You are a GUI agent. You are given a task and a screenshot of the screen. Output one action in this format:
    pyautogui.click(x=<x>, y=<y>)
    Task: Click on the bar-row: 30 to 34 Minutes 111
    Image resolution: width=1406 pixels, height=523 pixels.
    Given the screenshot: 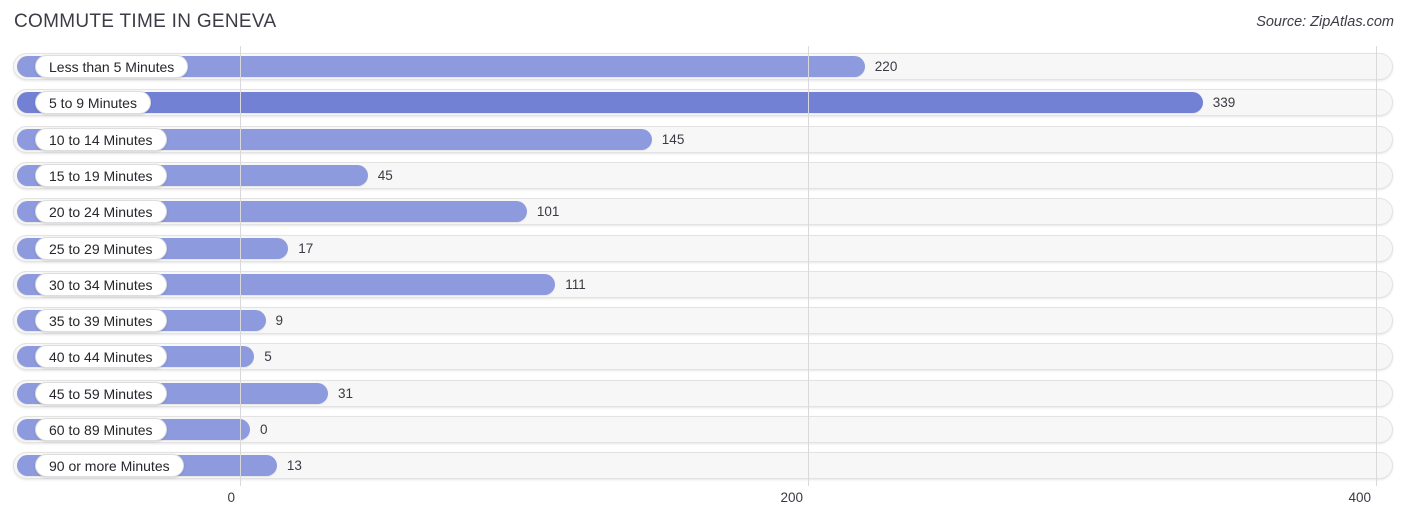 What is the action you would take?
    pyautogui.click(x=703, y=284)
    